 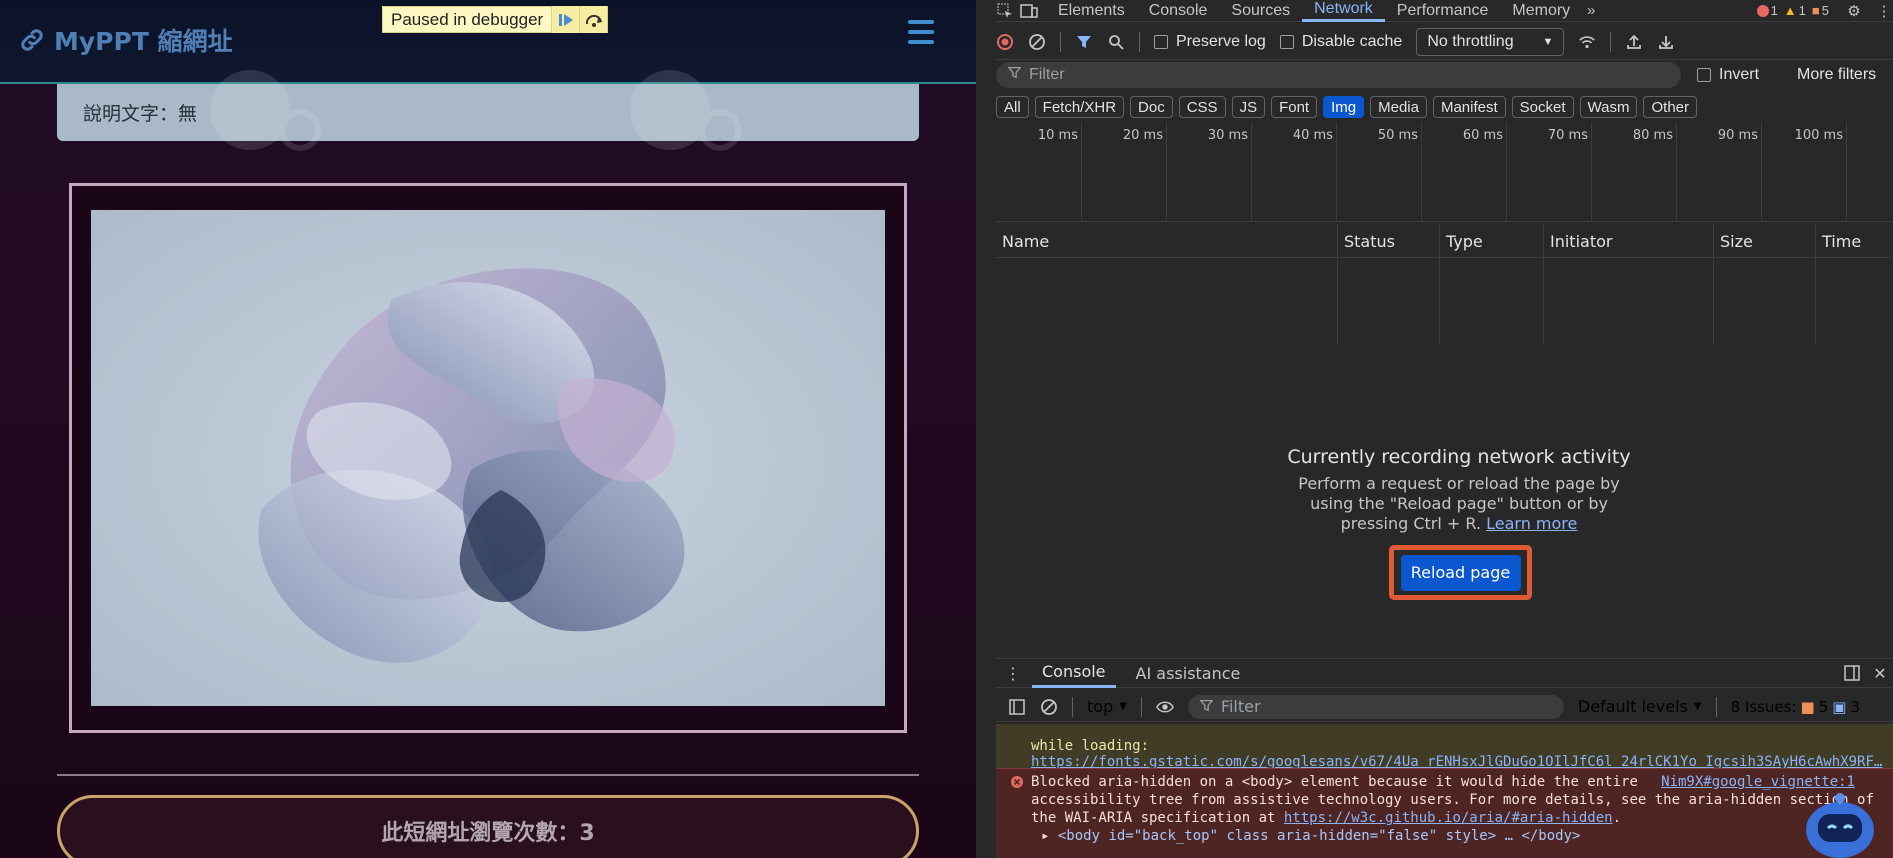 I want to click on type-filter-doc: Doc, so click(x=1151, y=107).